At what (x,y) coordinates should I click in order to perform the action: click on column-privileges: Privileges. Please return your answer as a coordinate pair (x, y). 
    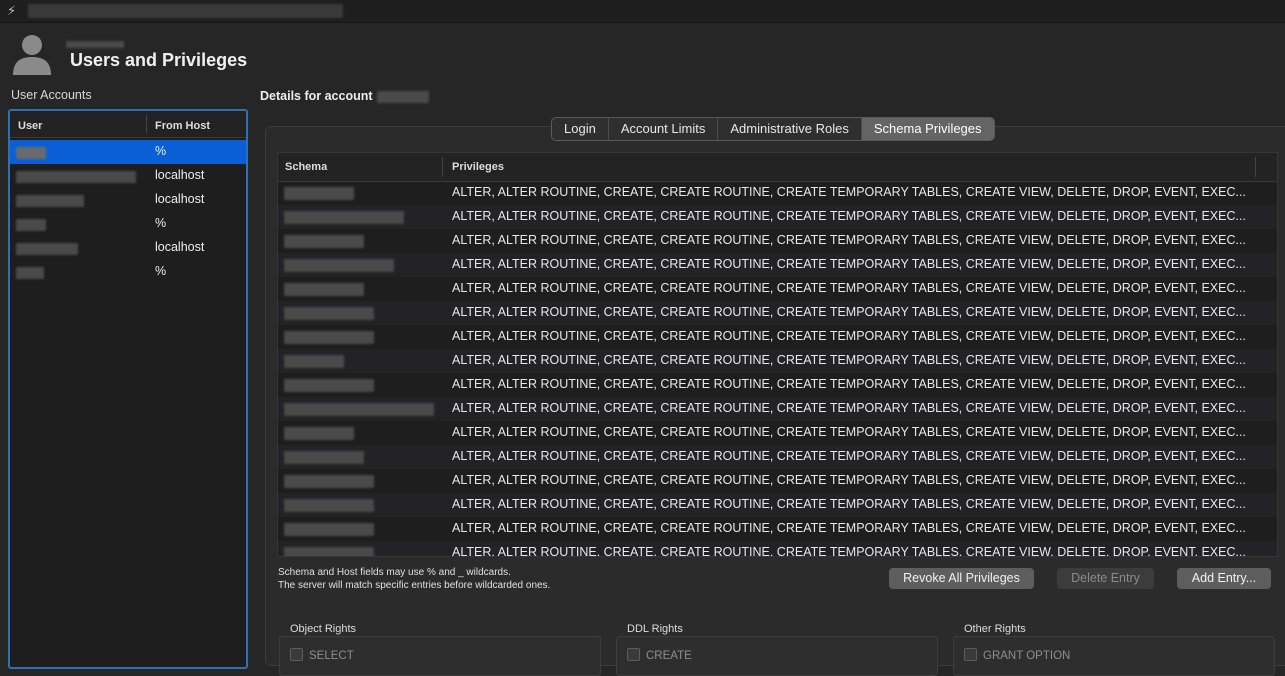
    Looking at the image, I should click on (478, 167).